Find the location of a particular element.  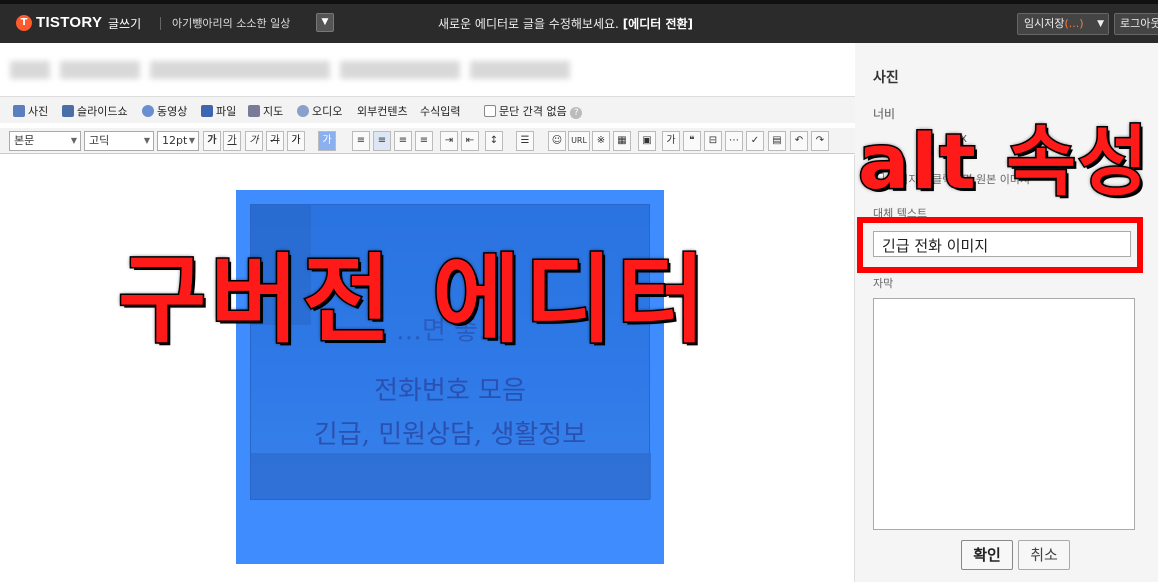

post-title-input is located at coordinates (427, 68).